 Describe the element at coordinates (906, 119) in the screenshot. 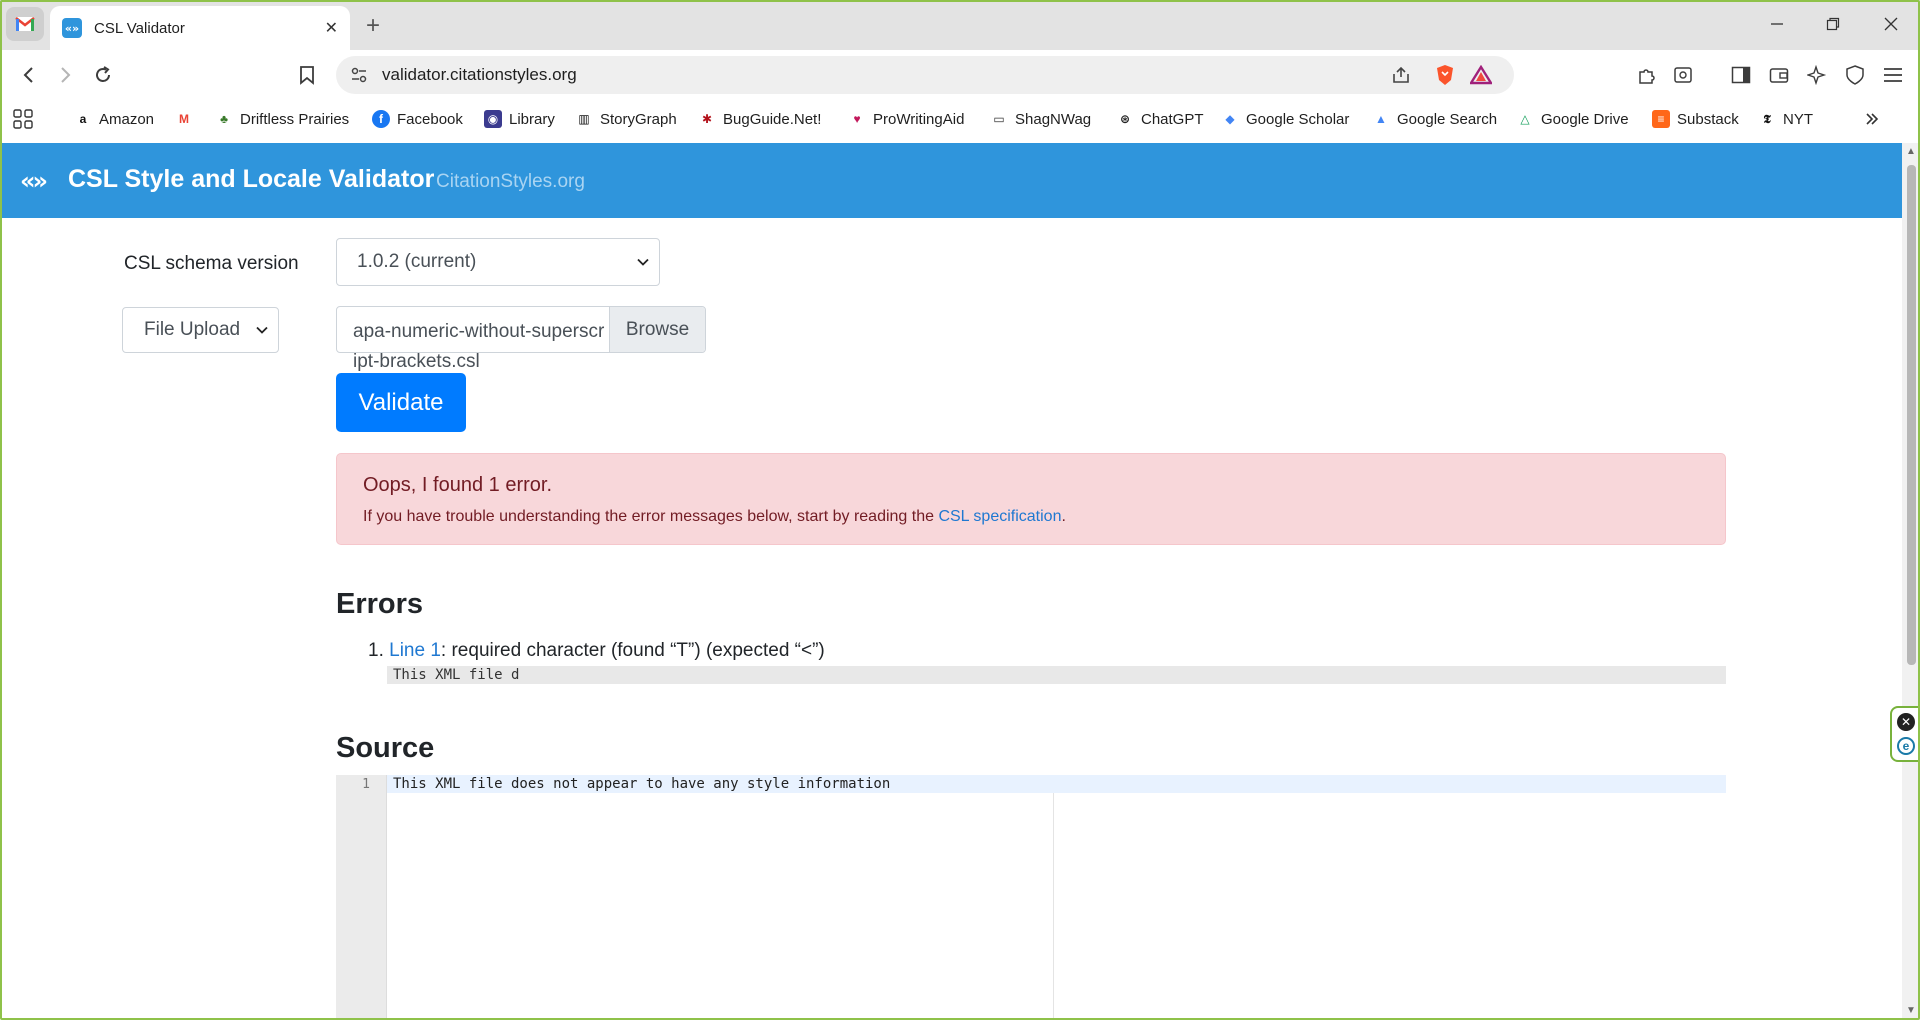

I see `bookmark-prowritingaid: ♥ ProWritingAid` at that location.